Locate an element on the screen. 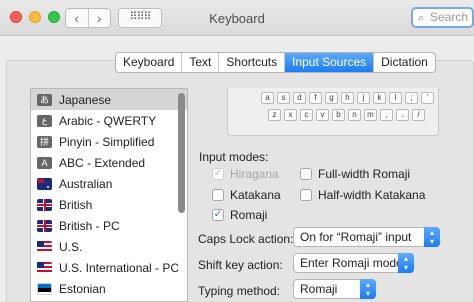  checkbox-label: Katakana is located at coordinates (255, 195).